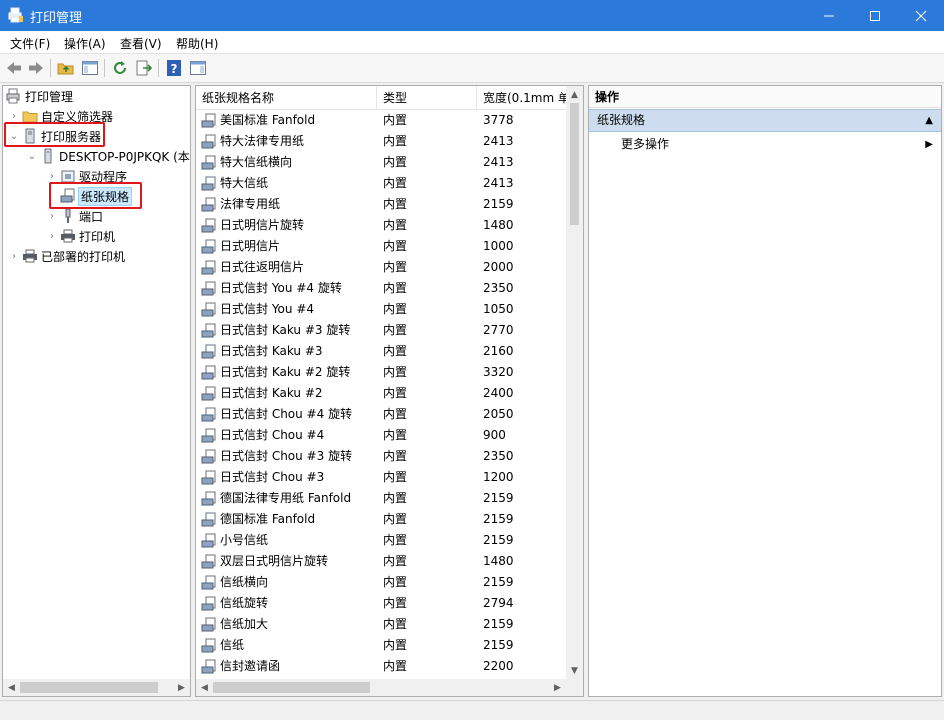 The width and height of the screenshot is (944, 720). I want to click on tree-horizontal-scrollbar: ◀ ▶, so click(96, 687).